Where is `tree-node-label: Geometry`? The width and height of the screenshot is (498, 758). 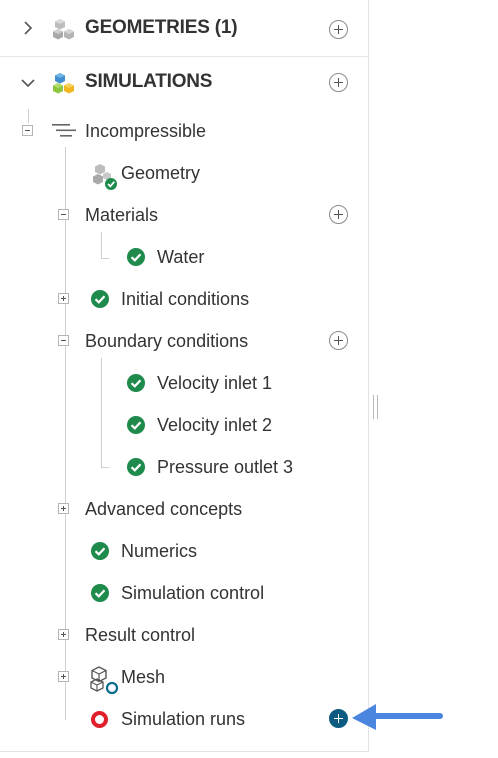 tree-node-label: Geometry is located at coordinates (161, 173).